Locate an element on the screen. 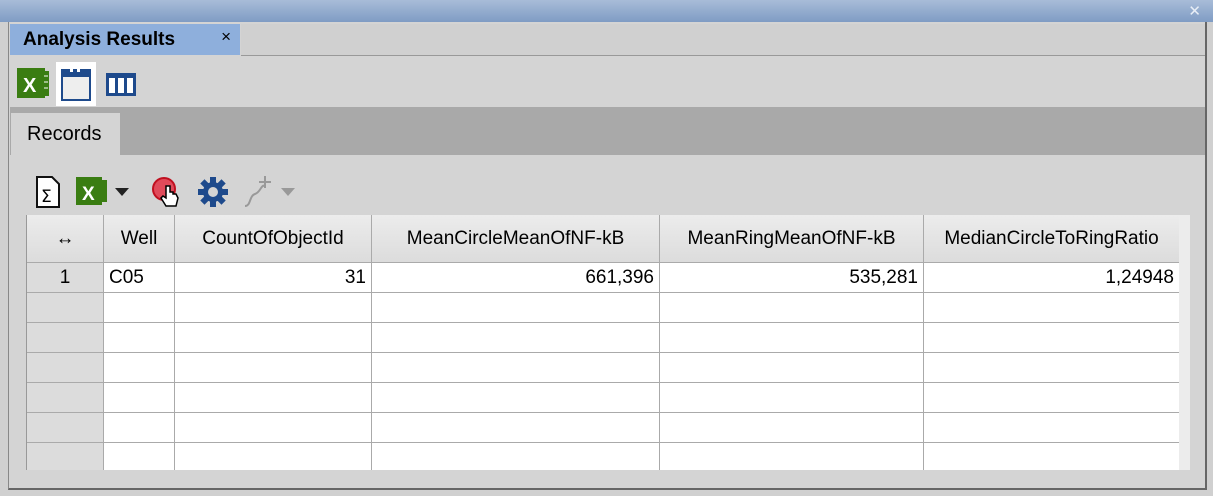 This screenshot has height=496, width=1213. cell-count: 31 is located at coordinates (273, 277).